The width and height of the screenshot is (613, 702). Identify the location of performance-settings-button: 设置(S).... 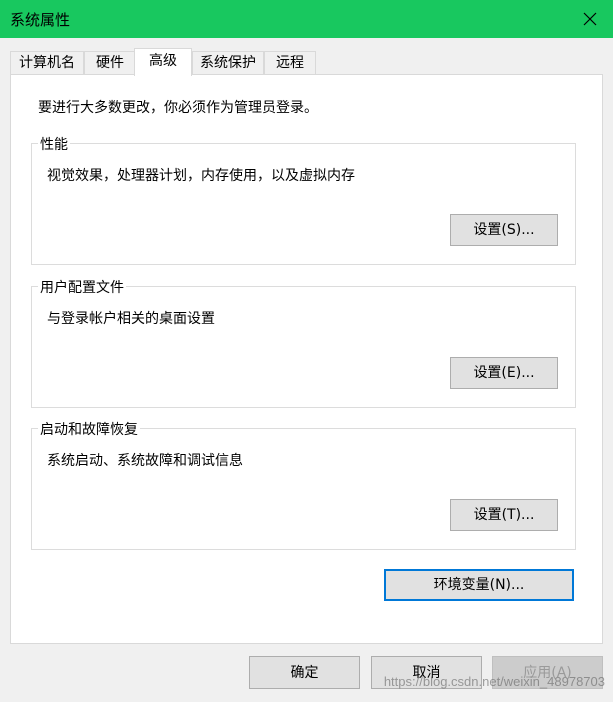
(504, 230).